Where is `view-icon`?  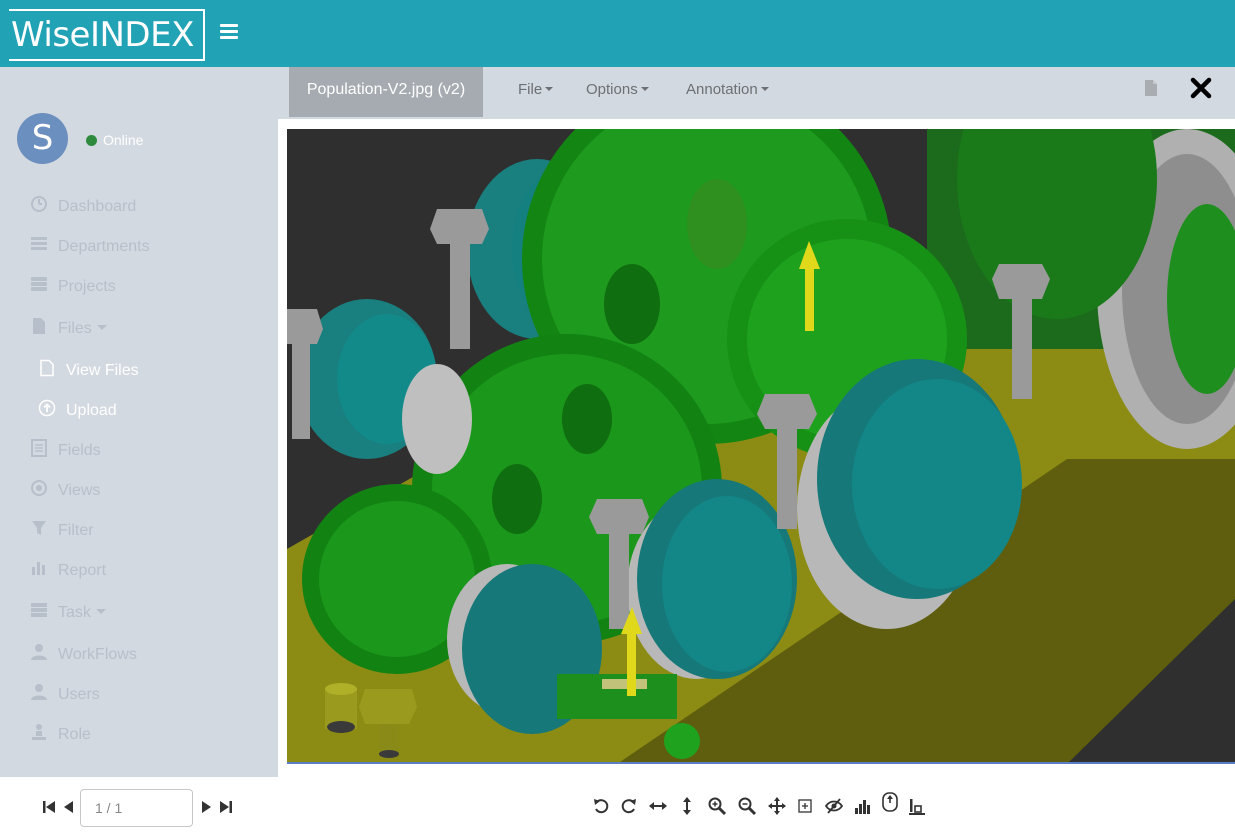 view-icon is located at coordinates (39, 488).